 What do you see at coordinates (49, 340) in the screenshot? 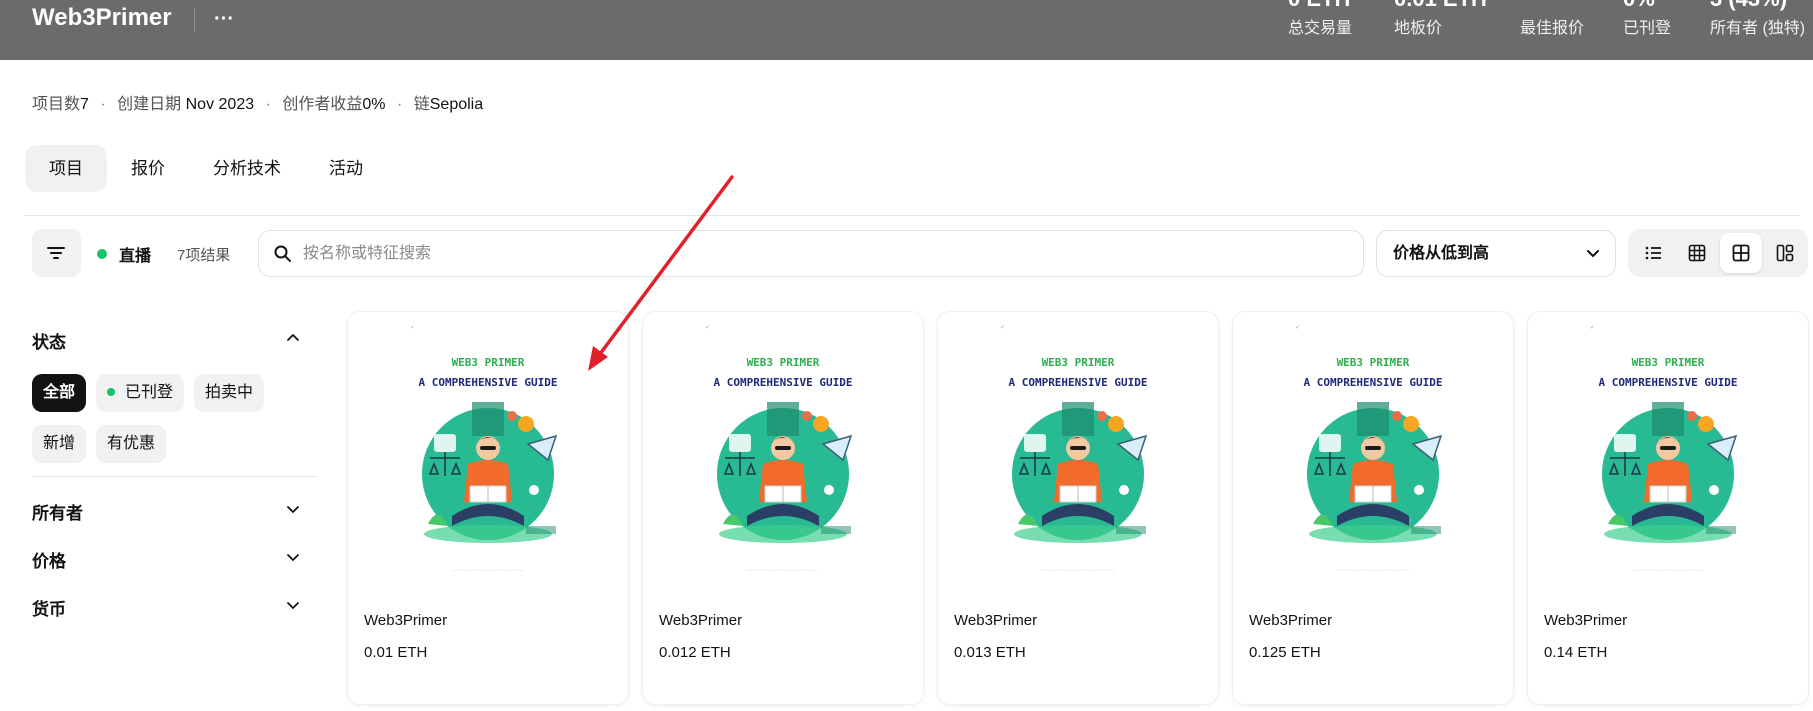
I see `status-filter-heading: 状态` at bounding box center [49, 340].